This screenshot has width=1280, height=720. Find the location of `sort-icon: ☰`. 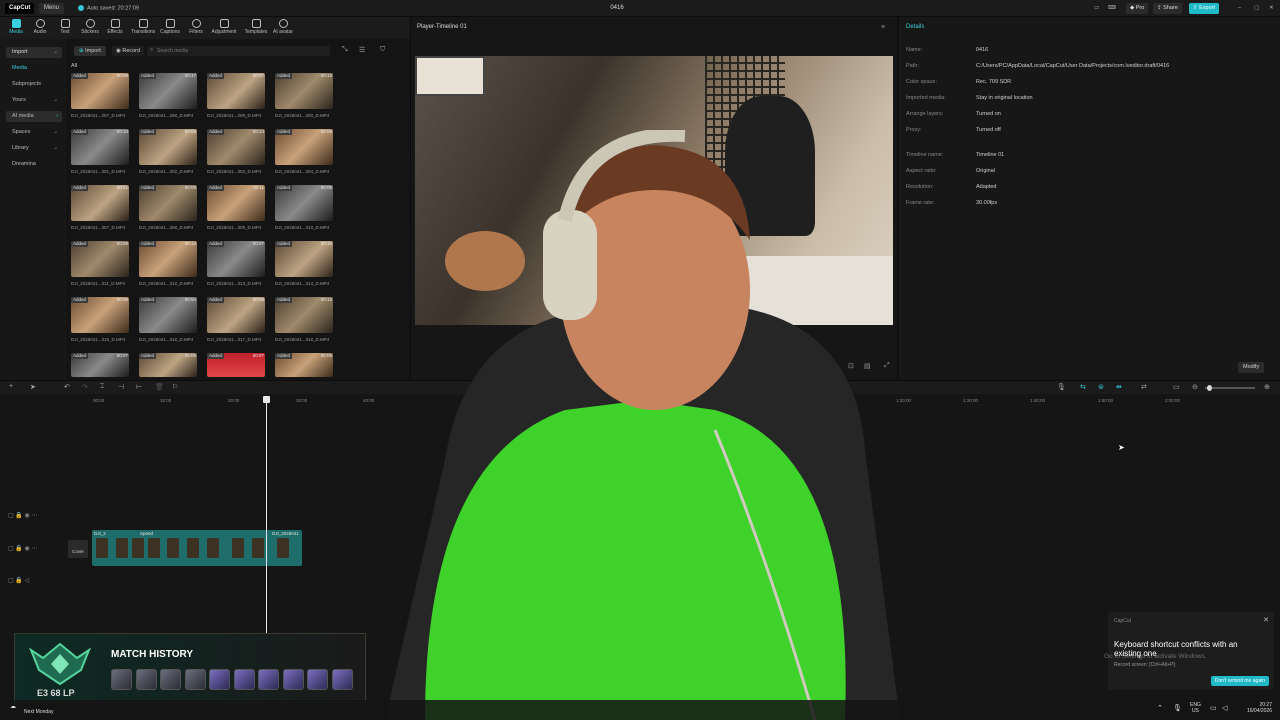

sort-icon: ☰ is located at coordinates (362, 50).